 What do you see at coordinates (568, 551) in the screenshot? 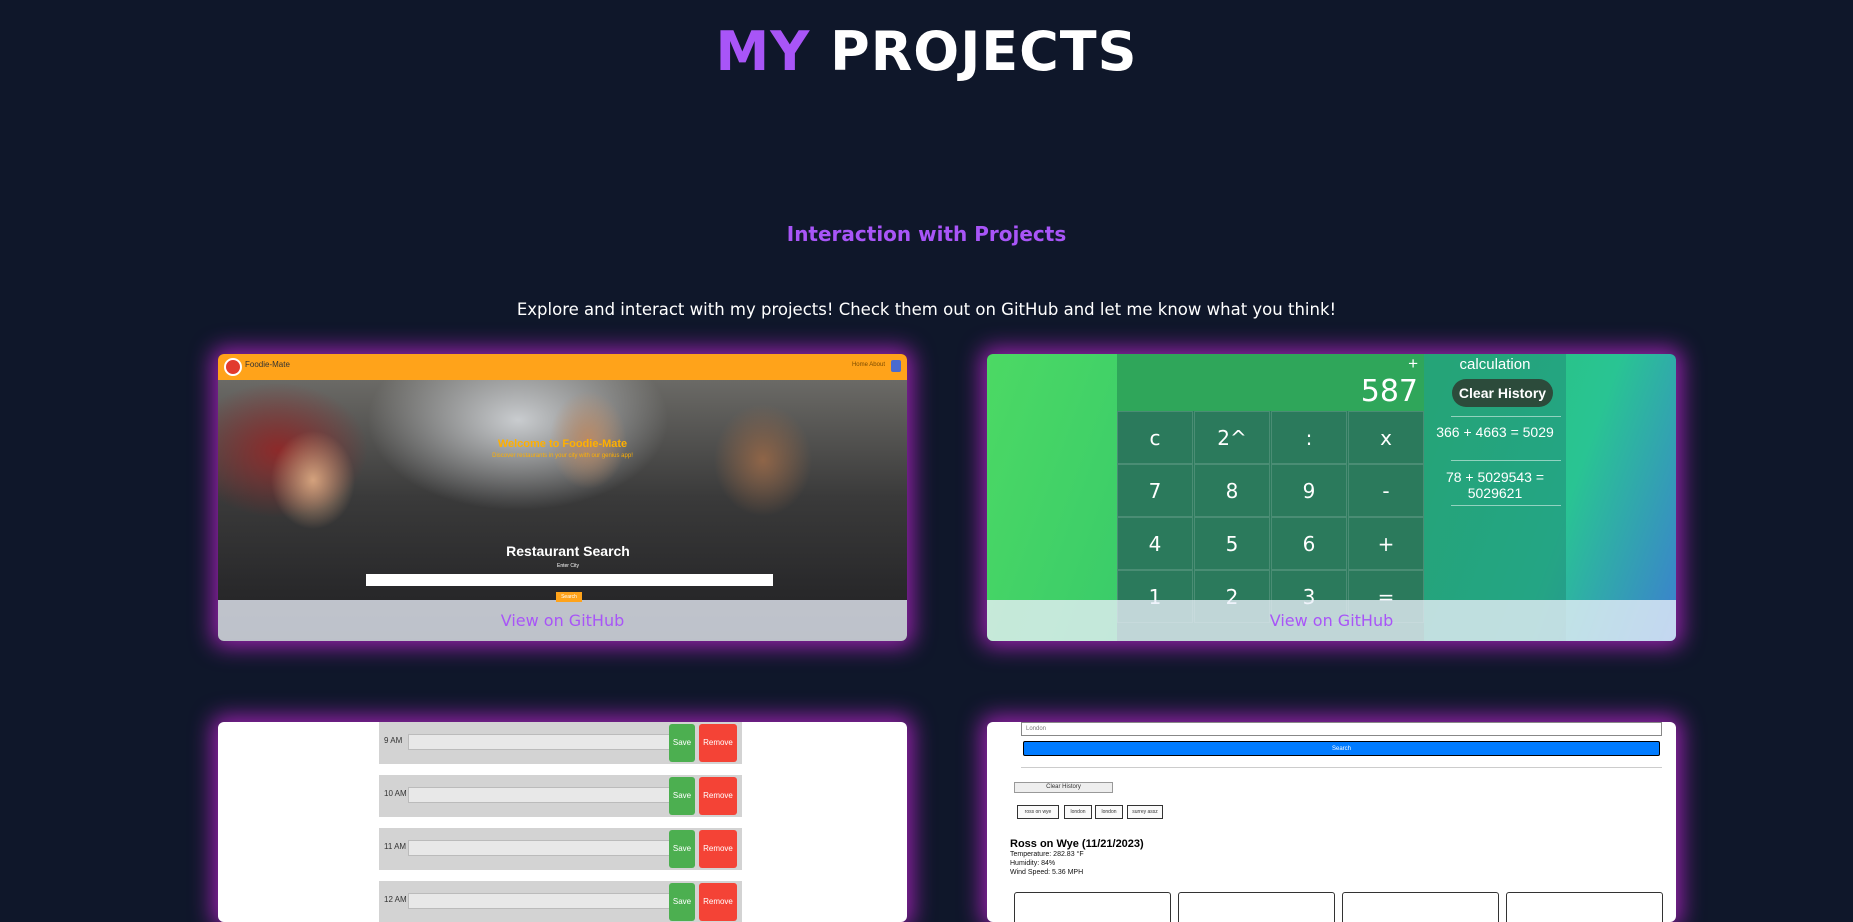
I see `foodie-search-title: Restaurant Search` at bounding box center [568, 551].